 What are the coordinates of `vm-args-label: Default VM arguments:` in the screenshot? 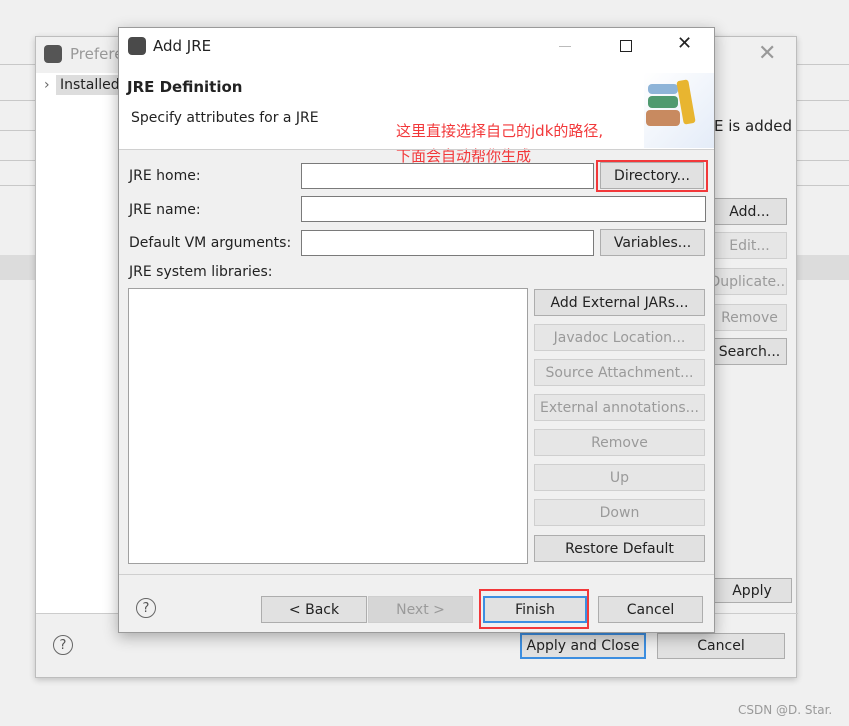 It's located at (210, 243).